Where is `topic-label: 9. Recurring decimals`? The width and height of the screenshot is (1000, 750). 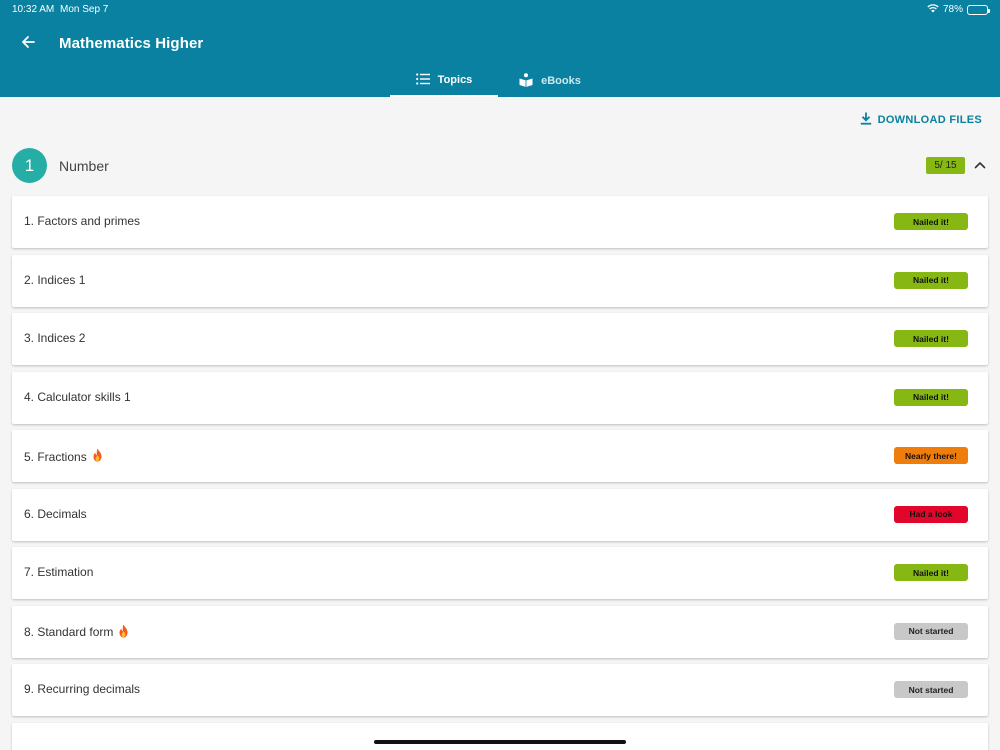 topic-label: 9. Recurring decimals is located at coordinates (82, 689).